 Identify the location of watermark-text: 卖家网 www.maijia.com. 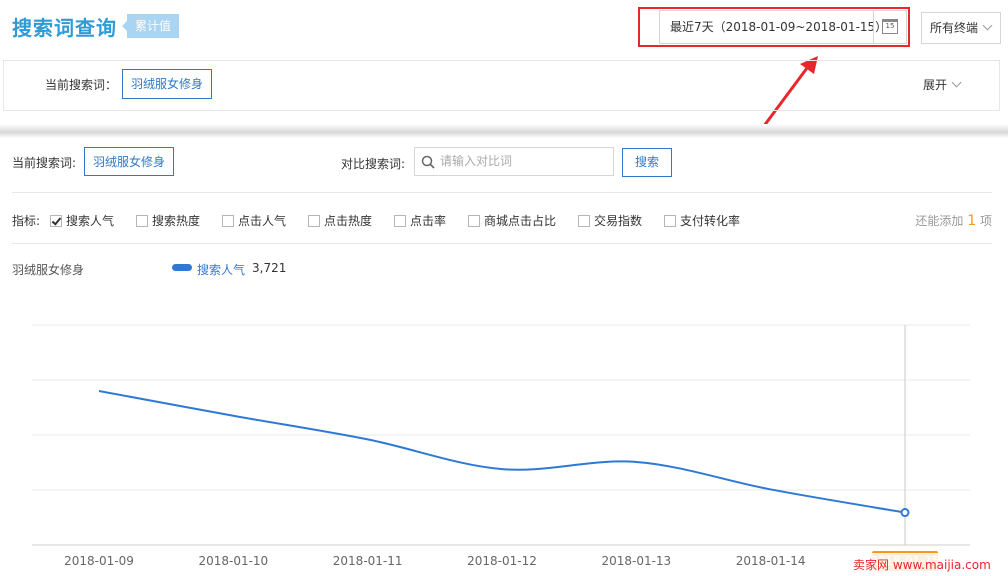
(922, 565).